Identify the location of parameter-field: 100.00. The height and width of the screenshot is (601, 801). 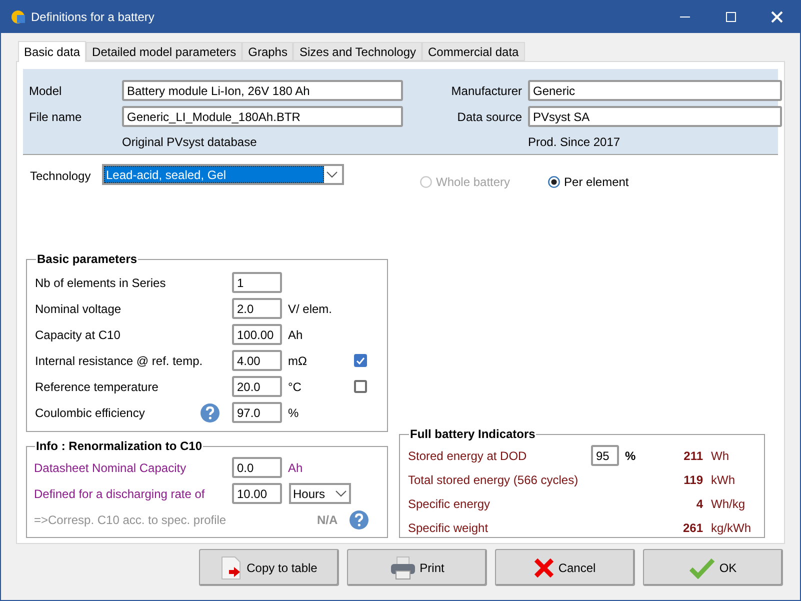
(257, 334).